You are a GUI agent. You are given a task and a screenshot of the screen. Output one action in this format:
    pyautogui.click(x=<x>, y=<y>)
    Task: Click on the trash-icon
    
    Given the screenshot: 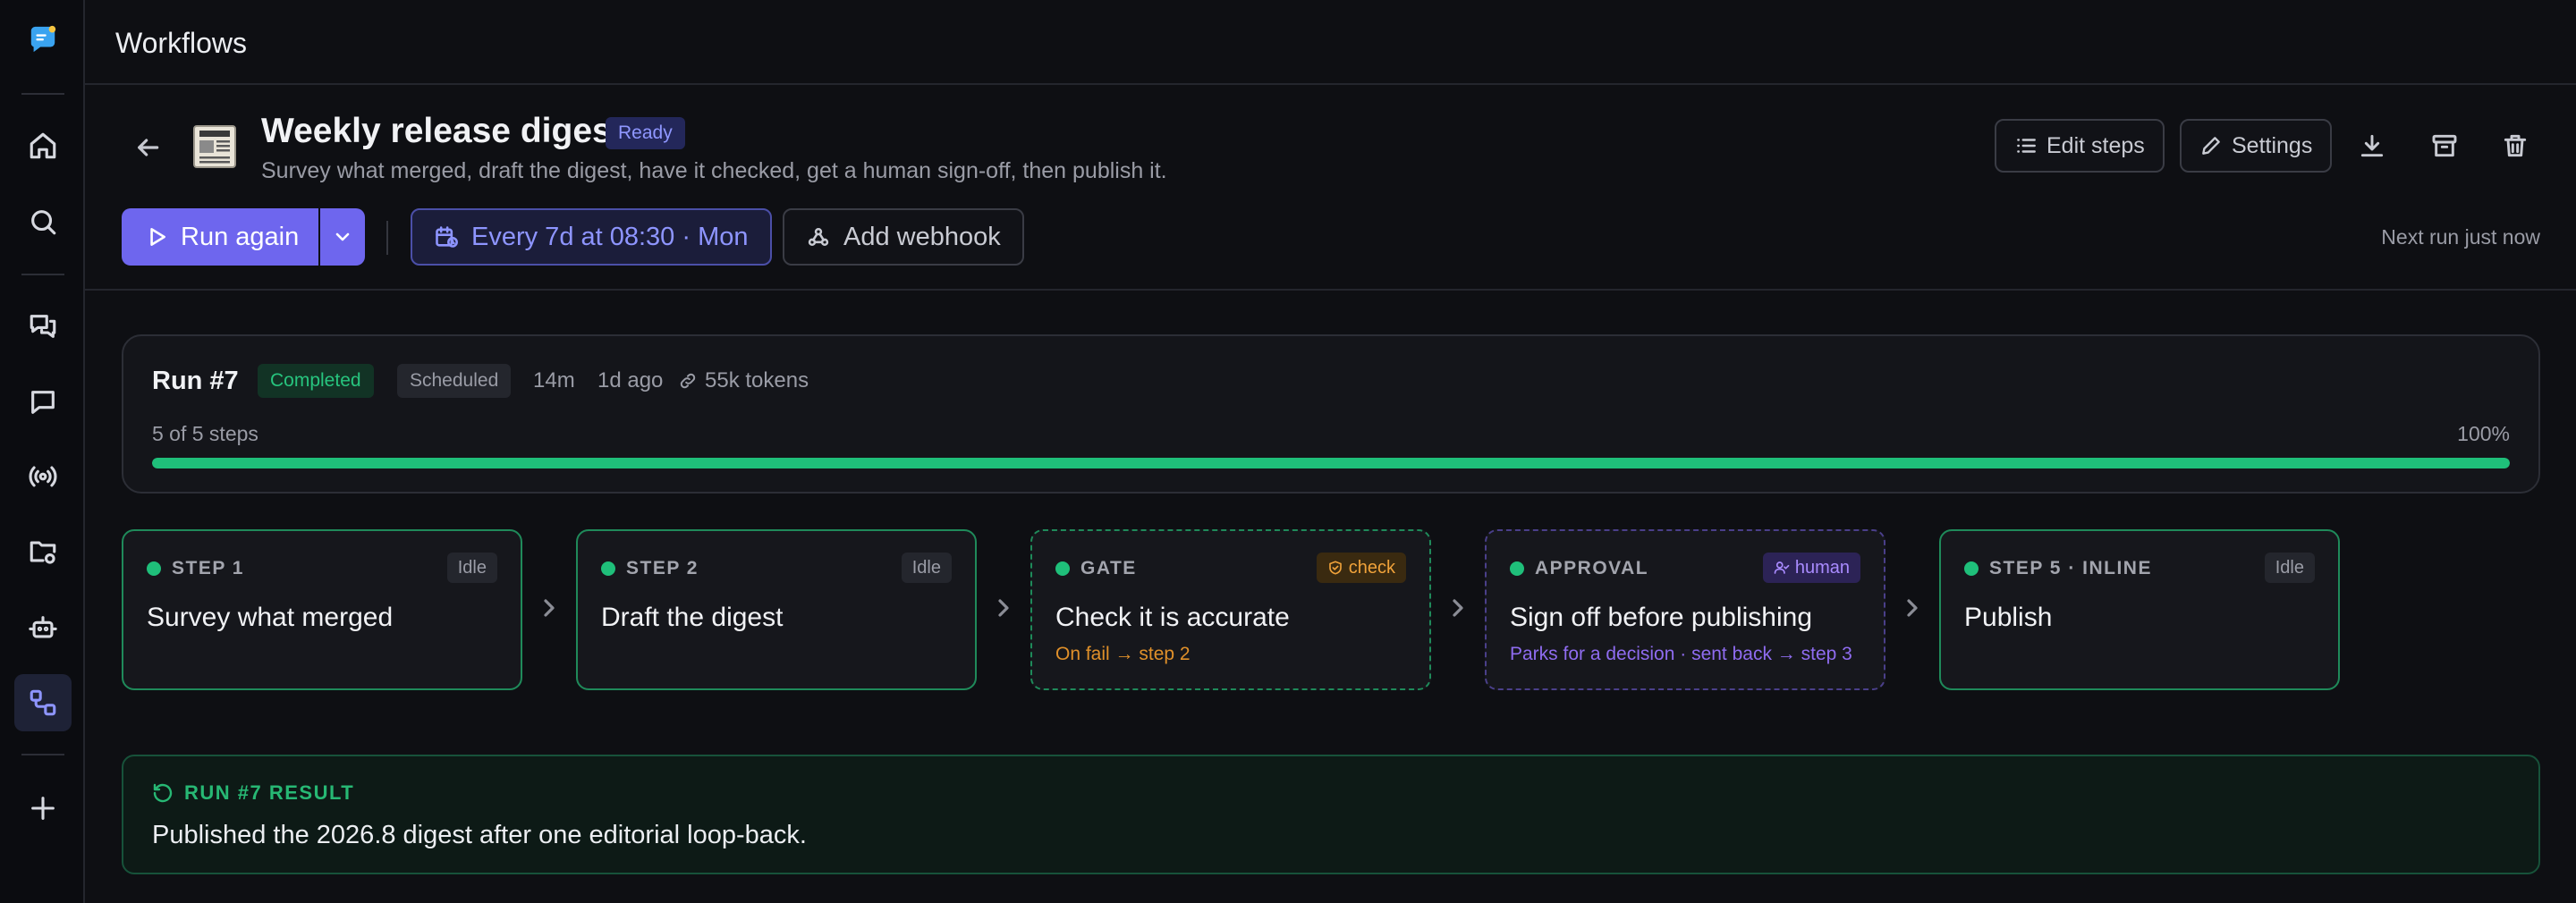 What is the action you would take?
    pyautogui.click(x=2515, y=145)
    